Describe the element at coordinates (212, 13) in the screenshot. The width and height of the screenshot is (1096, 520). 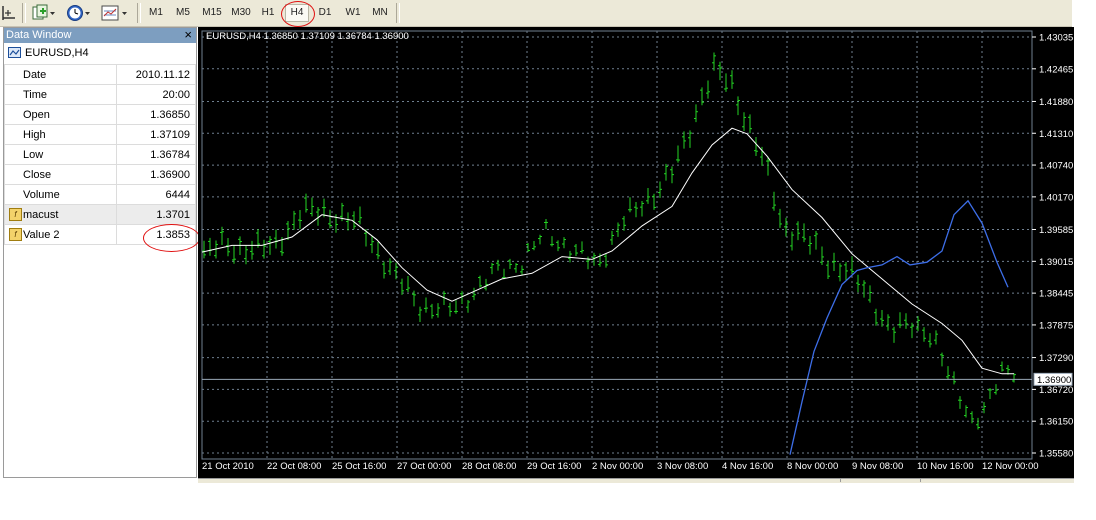
I see `timeframe-m15: M15` at that location.